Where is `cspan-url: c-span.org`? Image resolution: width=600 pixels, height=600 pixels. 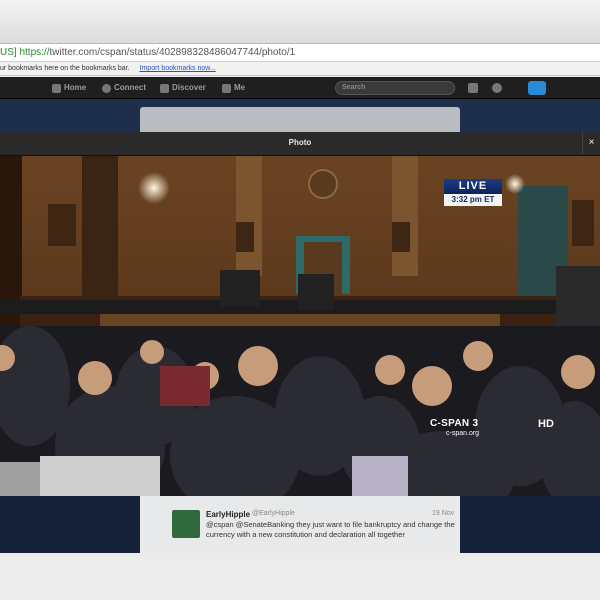 cspan-url: c-span.org is located at coordinates (463, 433).